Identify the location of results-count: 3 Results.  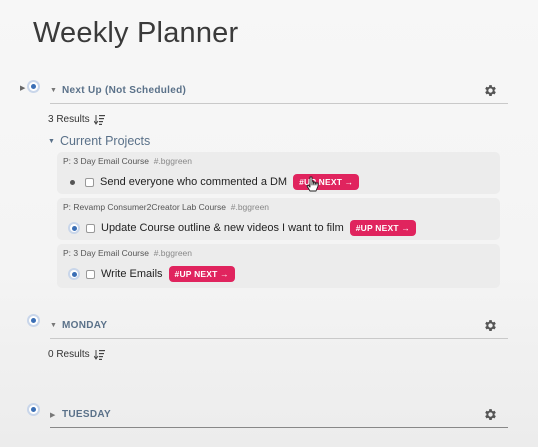
(76, 119).